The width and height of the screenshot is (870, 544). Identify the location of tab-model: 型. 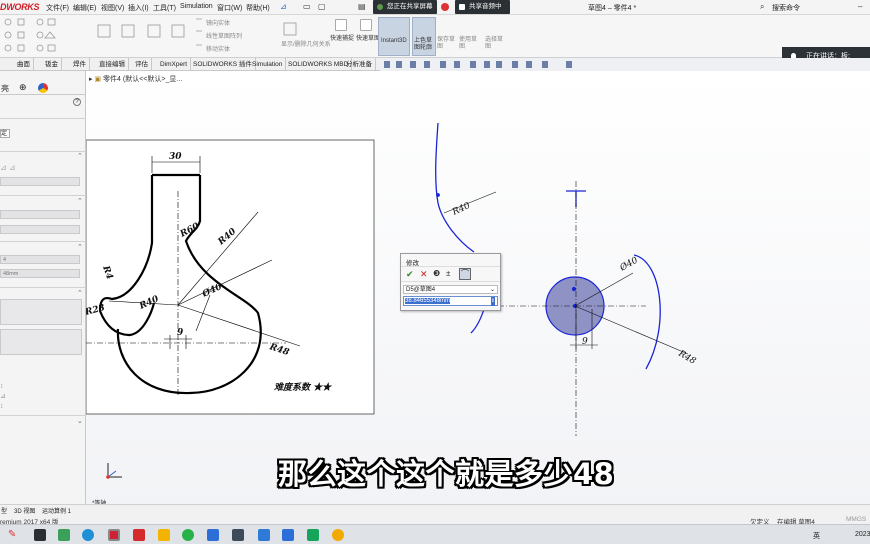
(4, 510).